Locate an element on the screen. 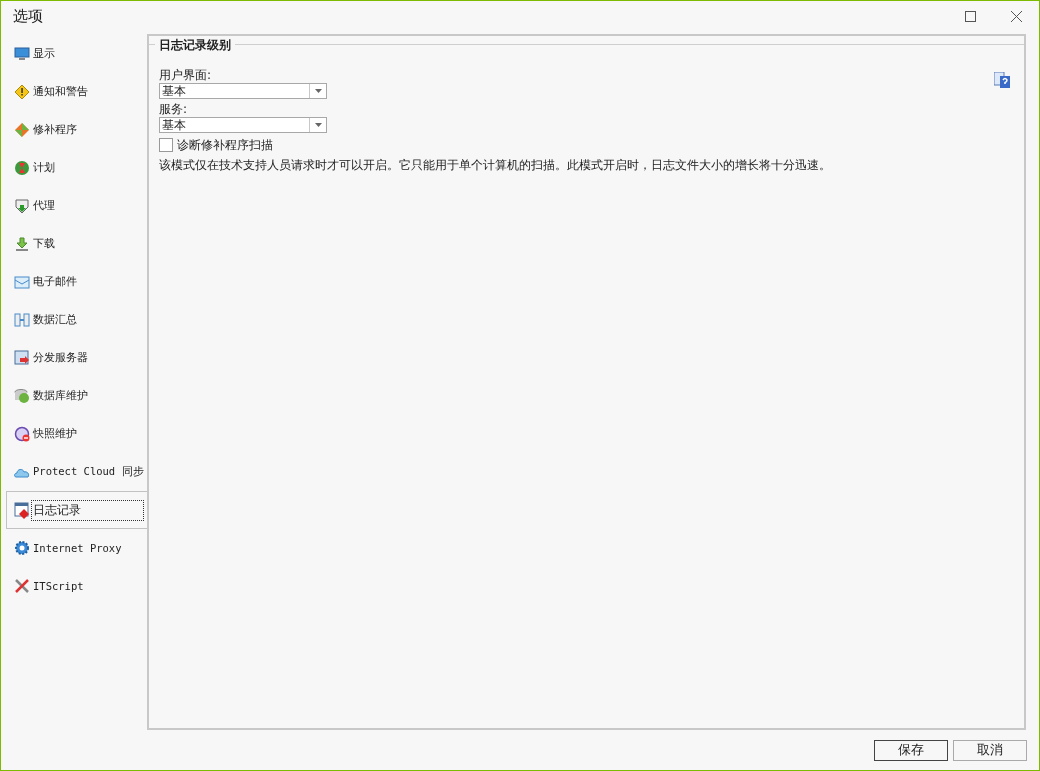 The width and height of the screenshot is (1040, 771). group-title: 日志记录级别 is located at coordinates (195, 45).